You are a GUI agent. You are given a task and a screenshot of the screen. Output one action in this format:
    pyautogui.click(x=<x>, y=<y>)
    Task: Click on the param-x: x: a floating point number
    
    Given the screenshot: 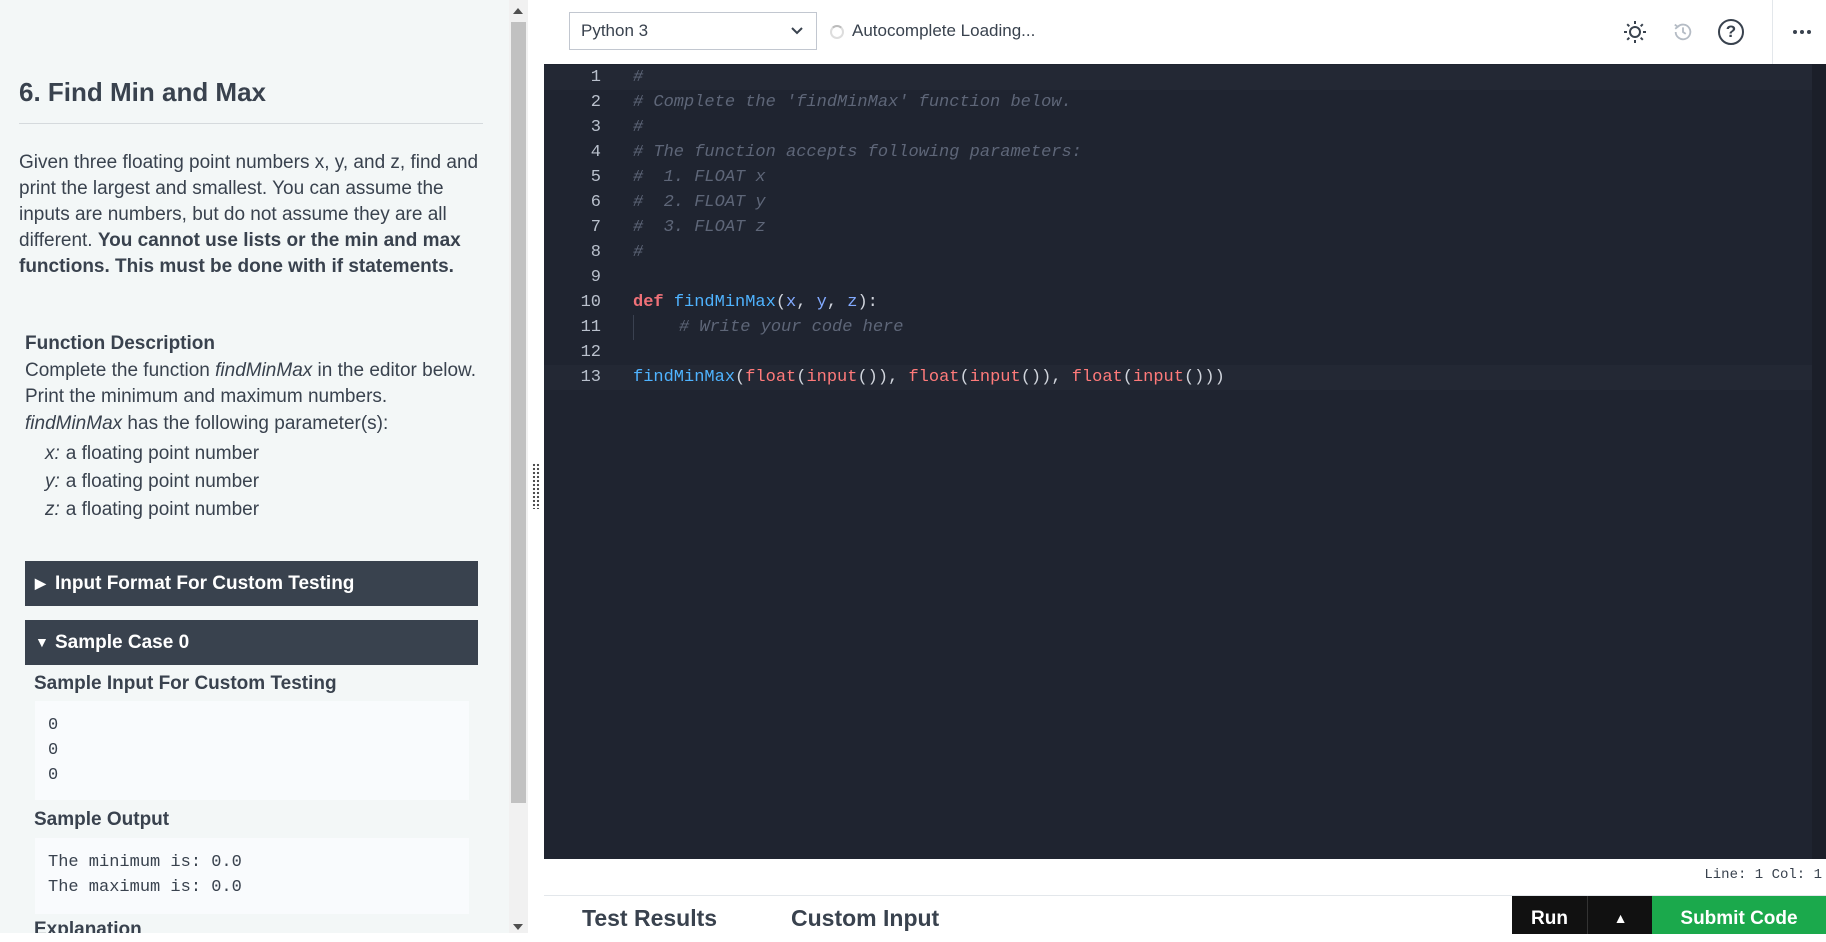 What is the action you would take?
    pyautogui.click(x=152, y=454)
    